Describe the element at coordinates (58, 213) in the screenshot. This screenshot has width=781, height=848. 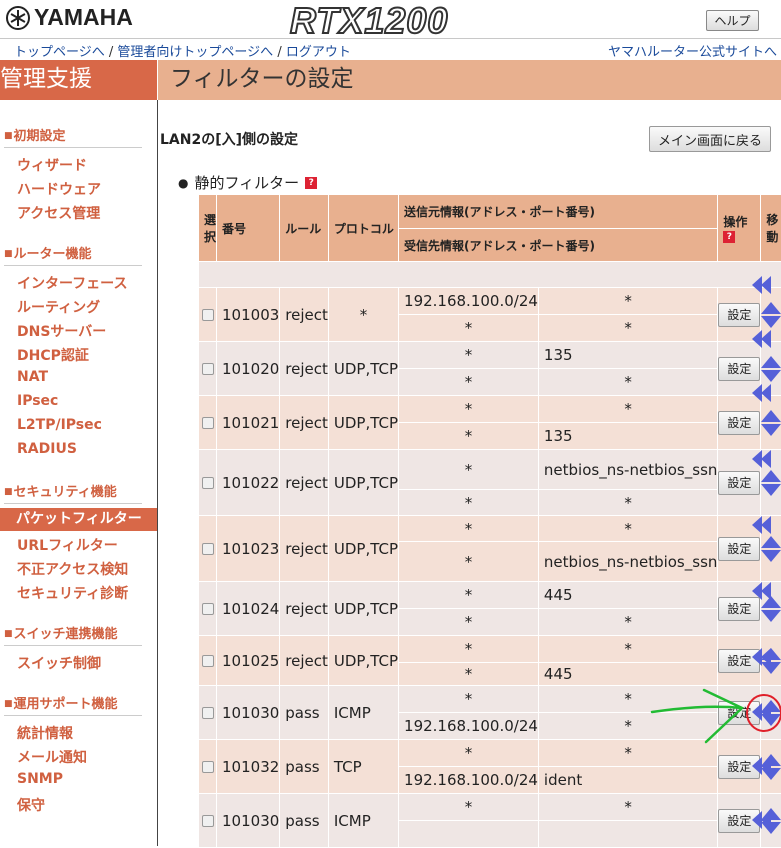
I see `sidebar-item-access-management: アクセス管理` at that location.